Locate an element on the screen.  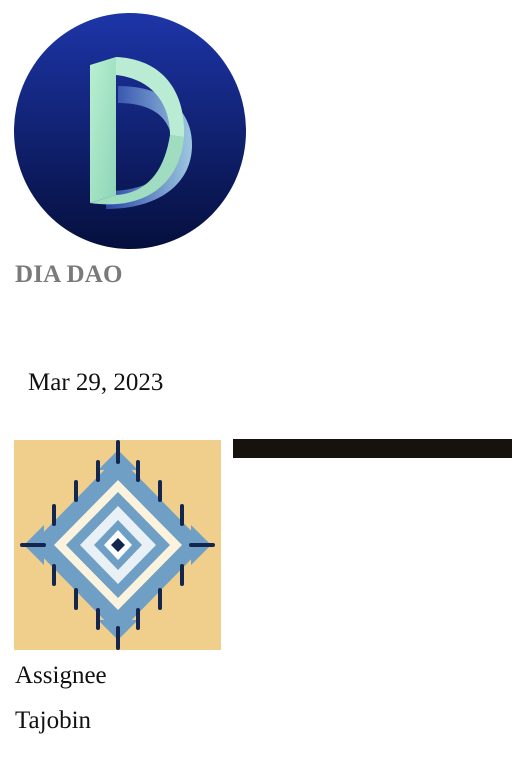
card-image is located at coordinates (117, 545).